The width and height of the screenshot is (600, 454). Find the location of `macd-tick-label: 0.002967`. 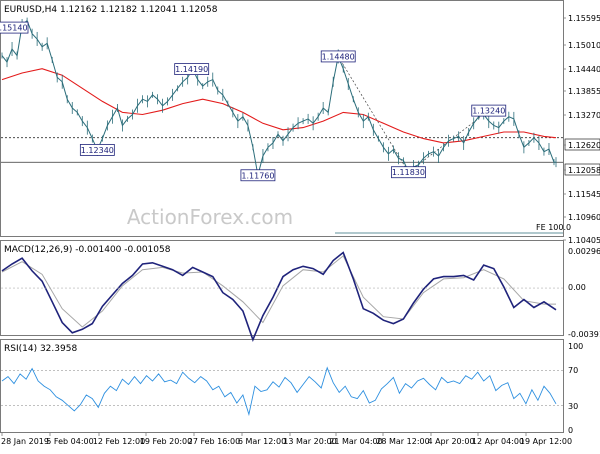

macd-tick-label: 0.002967 is located at coordinates (584, 251).